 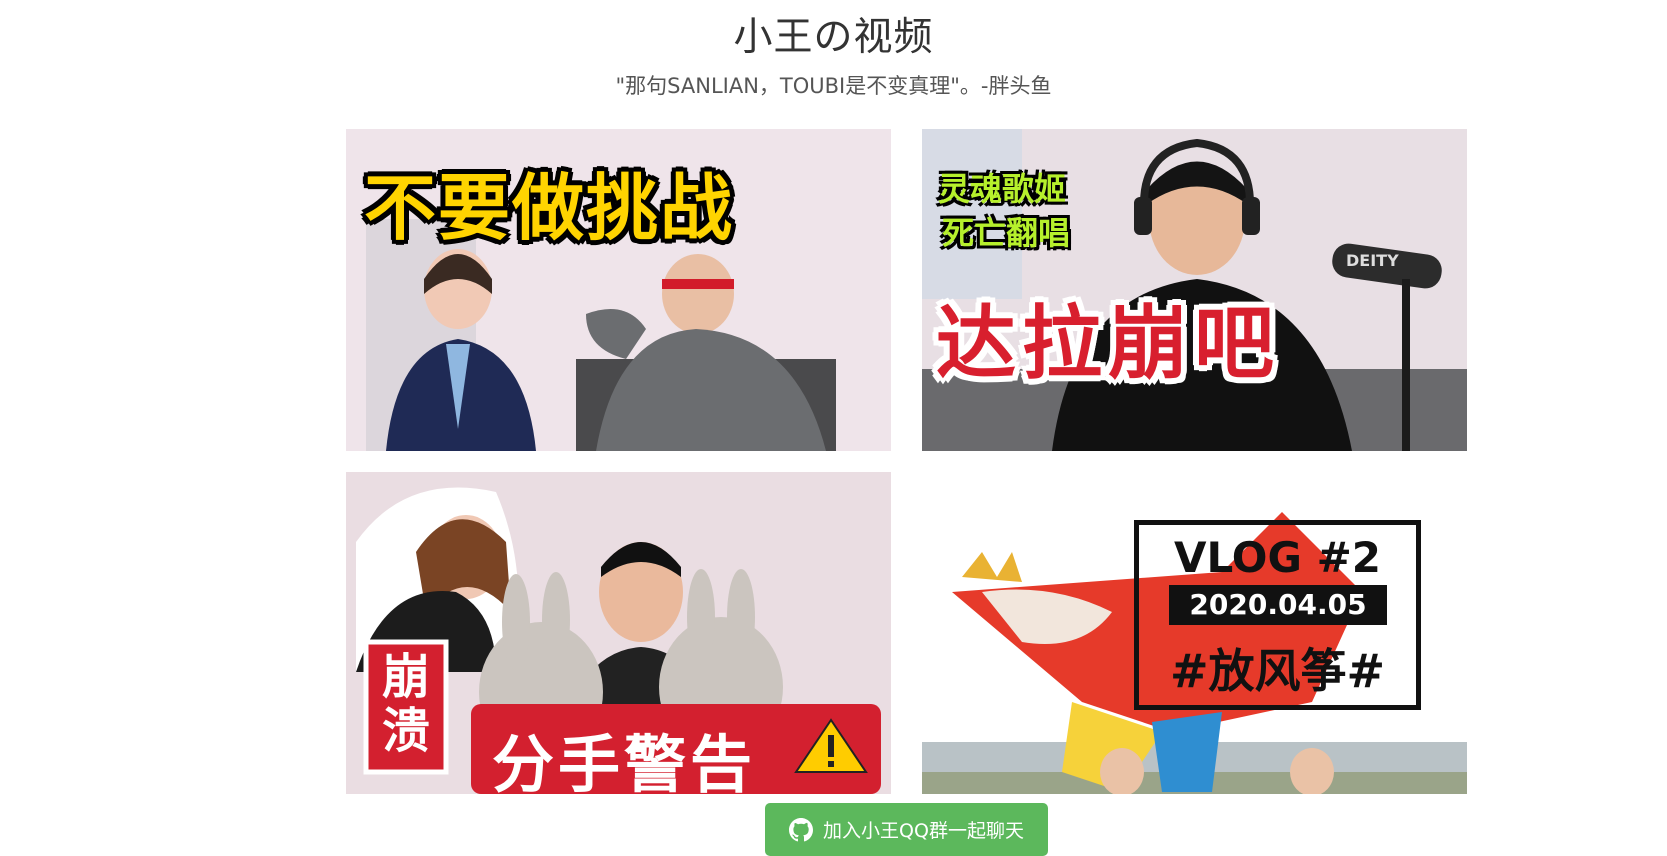 What do you see at coordinates (618, 290) in the screenshot?
I see `video-thumbnail-1: 不要做挑战` at bounding box center [618, 290].